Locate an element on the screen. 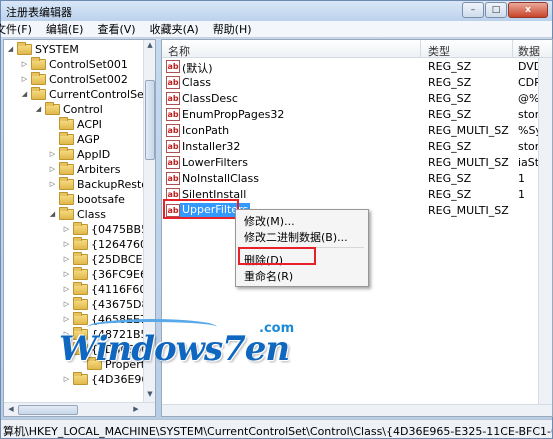 The image size is (553, 439). tree-node: AGP is located at coordinates (74, 139).